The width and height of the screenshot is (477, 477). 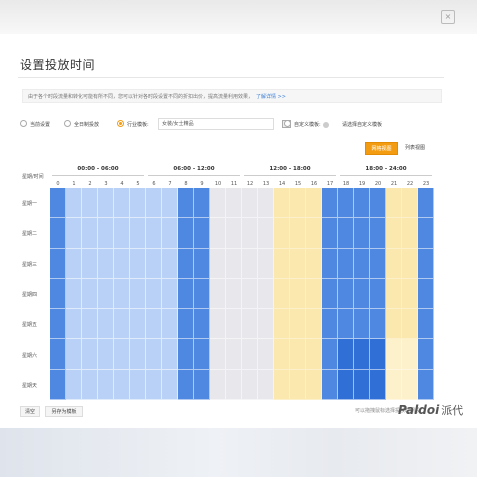 What do you see at coordinates (448, 17) in the screenshot?
I see `close-icon: ×` at bounding box center [448, 17].